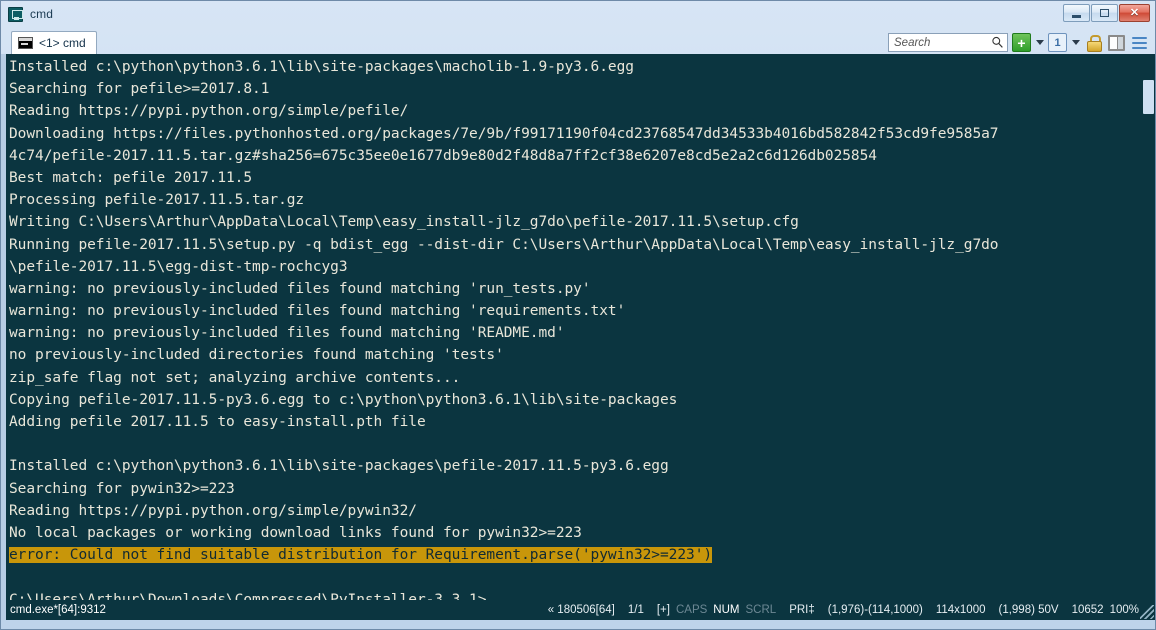 Image resolution: width=1156 pixels, height=630 pixels. Describe the element at coordinates (1076, 13) in the screenshot. I see `minimize-button` at that location.